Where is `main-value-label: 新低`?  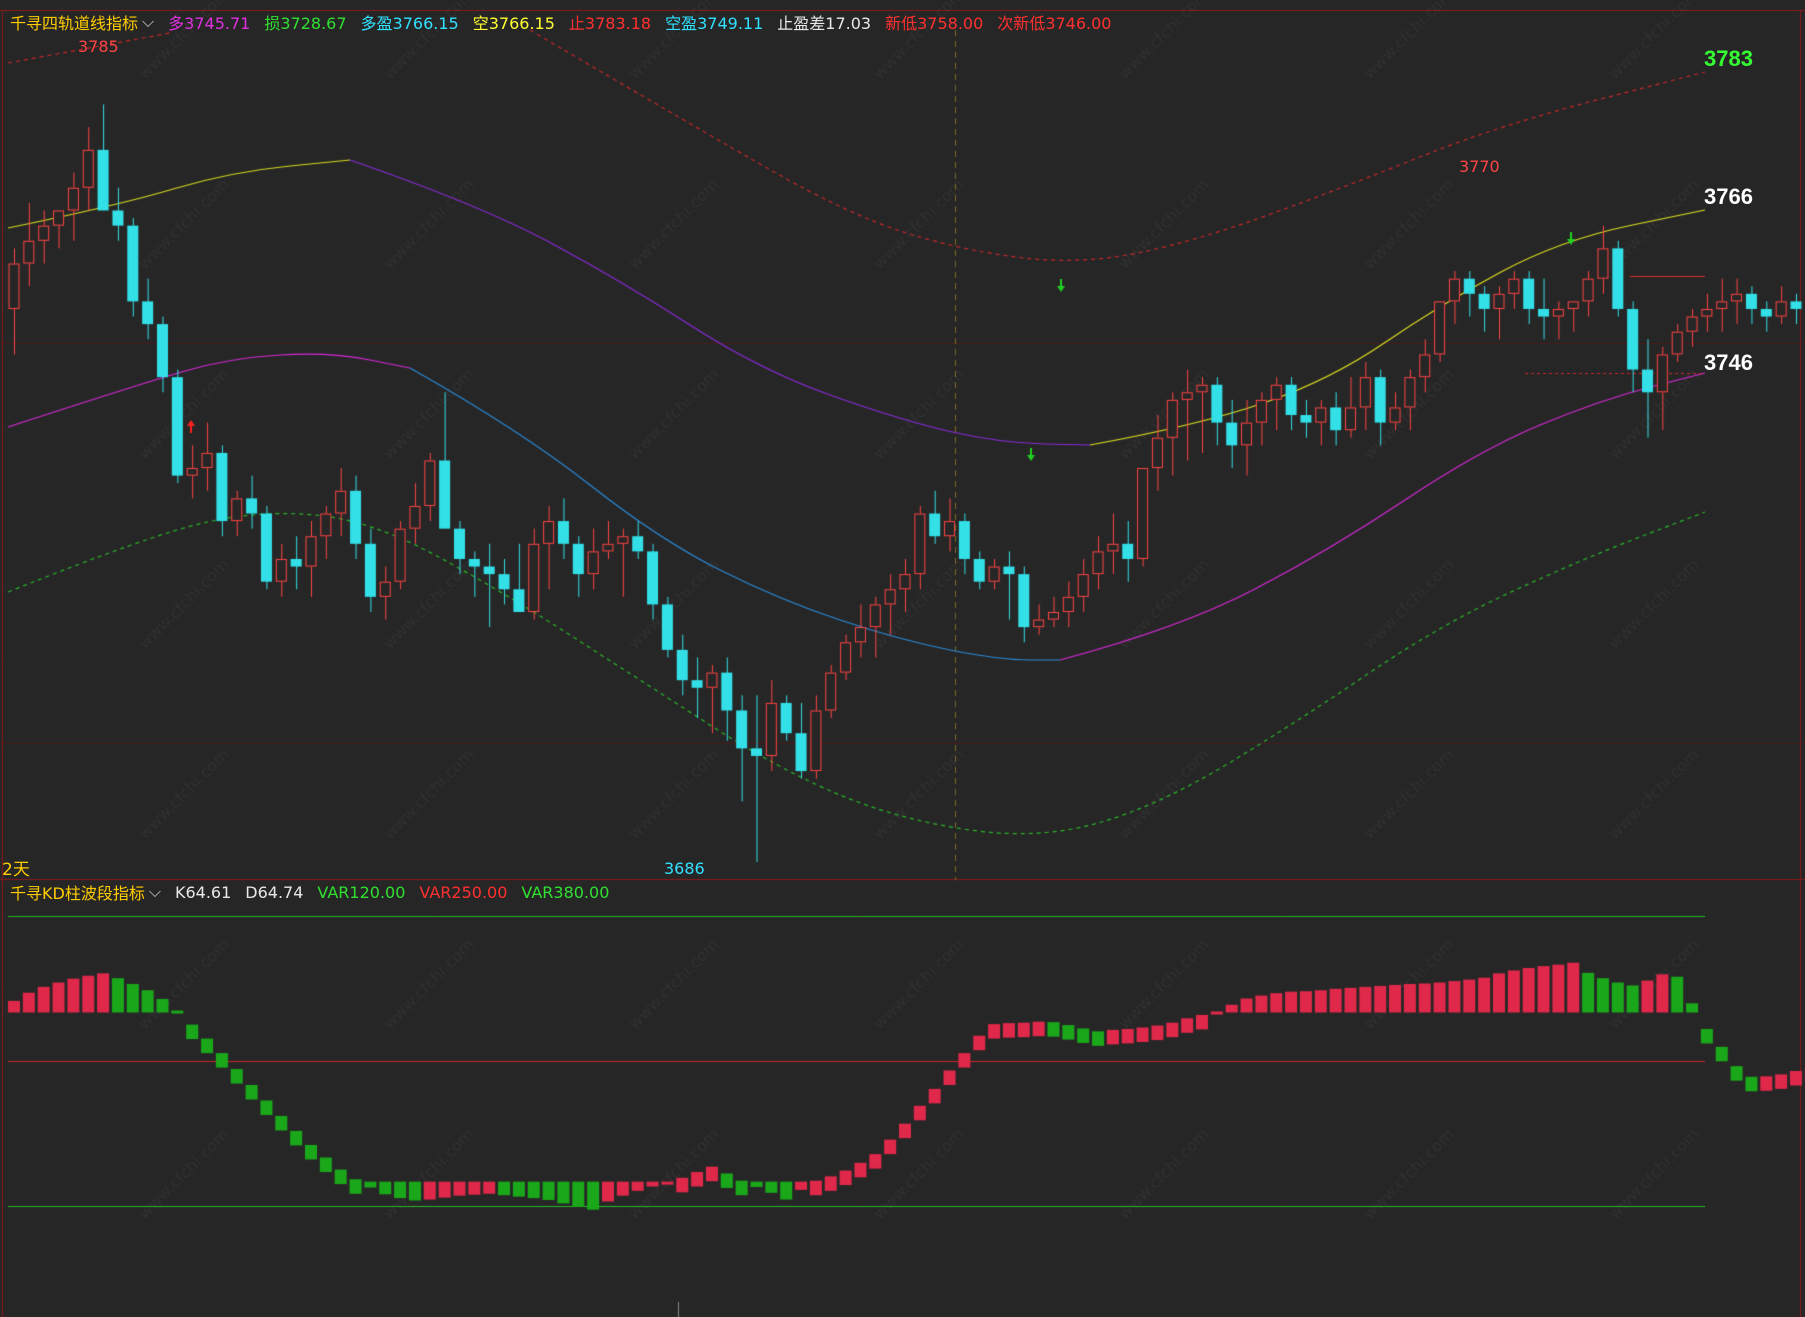 main-value-label: 新低 is located at coordinates (901, 23).